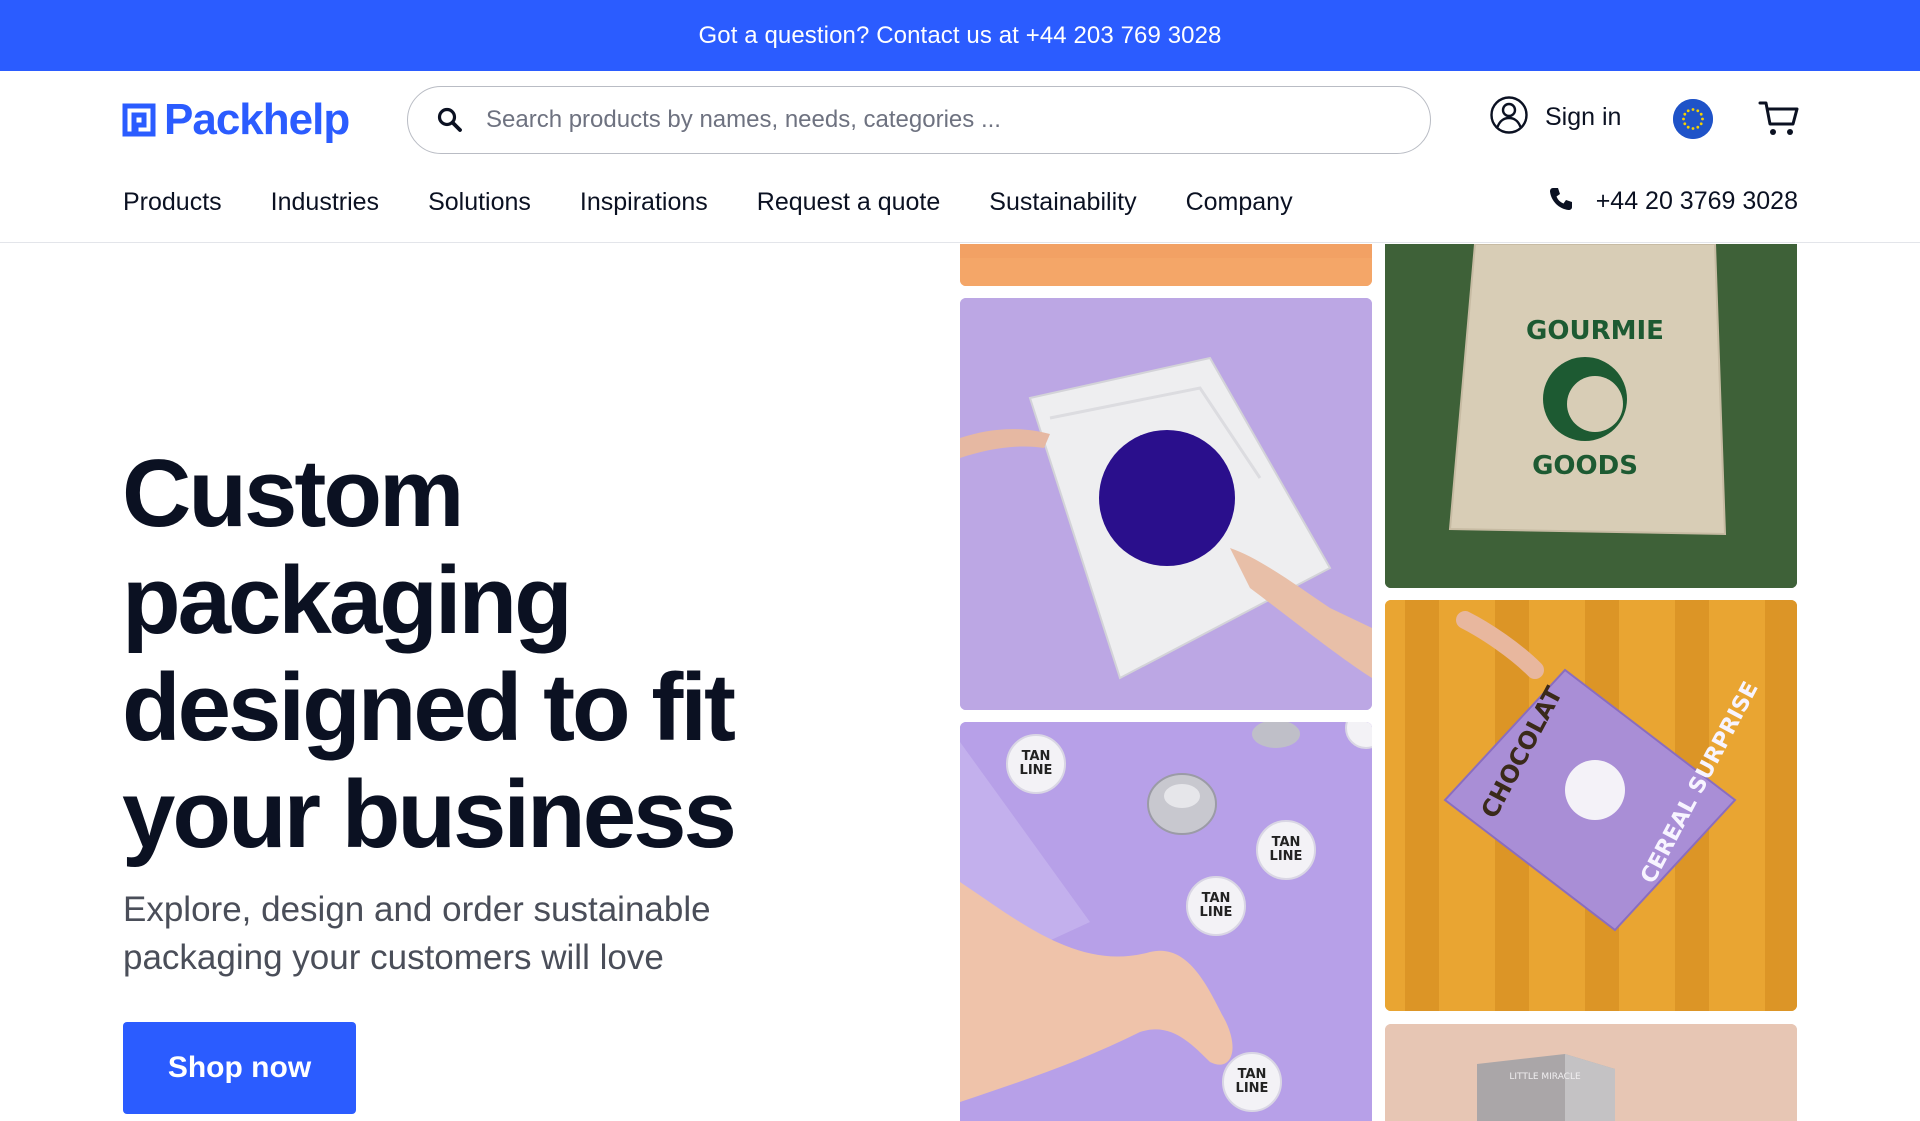 The height and width of the screenshot is (1121, 1920). What do you see at coordinates (1585, 466) in the screenshot?
I see `tote-text-bottom: GOODS` at bounding box center [1585, 466].